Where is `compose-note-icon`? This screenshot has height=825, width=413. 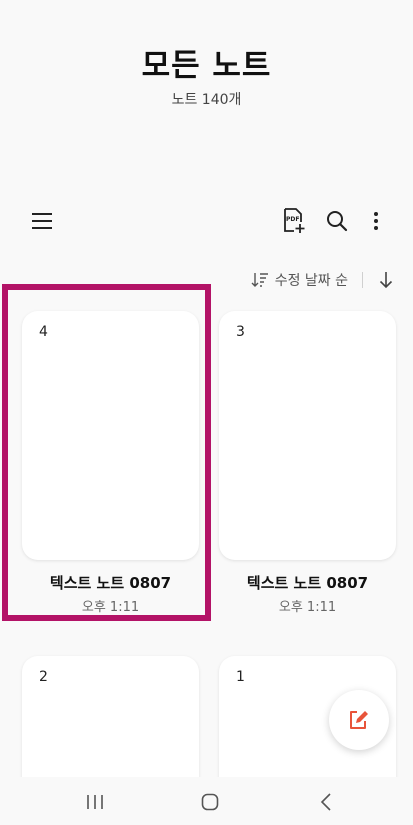
compose-note-icon is located at coordinates (359, 720).